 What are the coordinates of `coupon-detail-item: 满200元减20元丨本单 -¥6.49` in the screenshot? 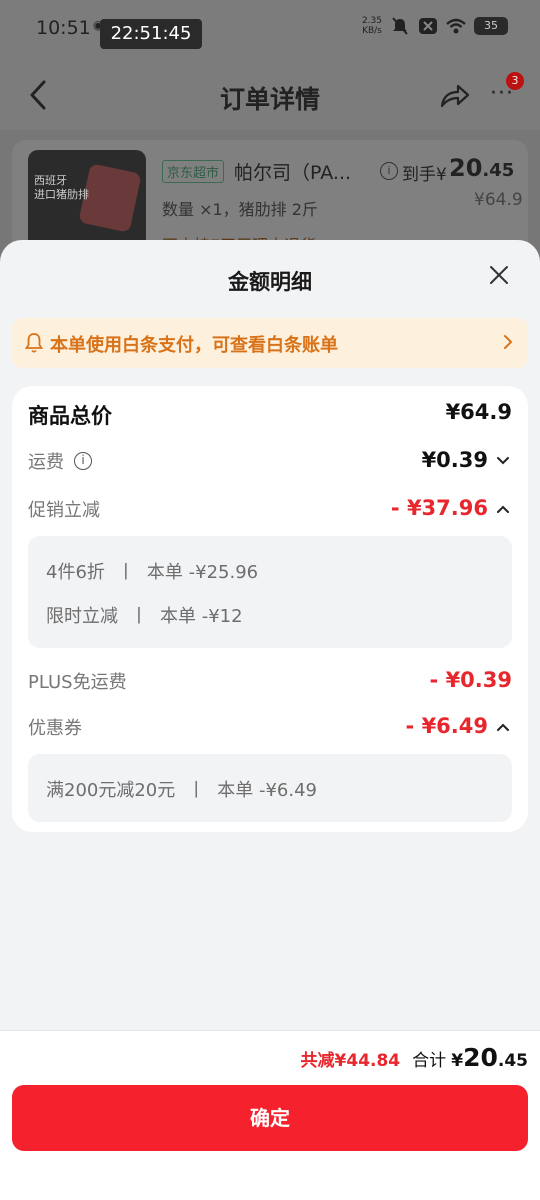 It's located at (181, 789).